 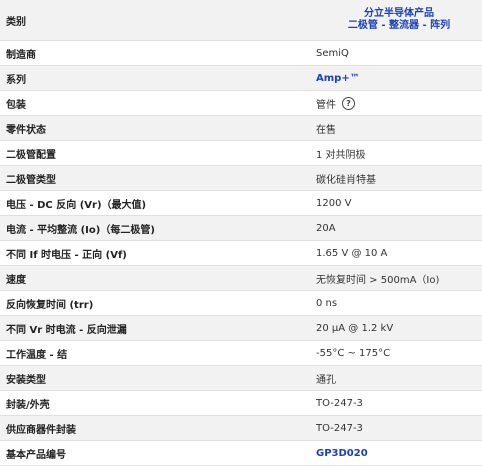 What do you see at coordinates (346, 180) in the screenshot?
I see `row-value: 碳化硅肖特基` at bounding box center [346, 180].